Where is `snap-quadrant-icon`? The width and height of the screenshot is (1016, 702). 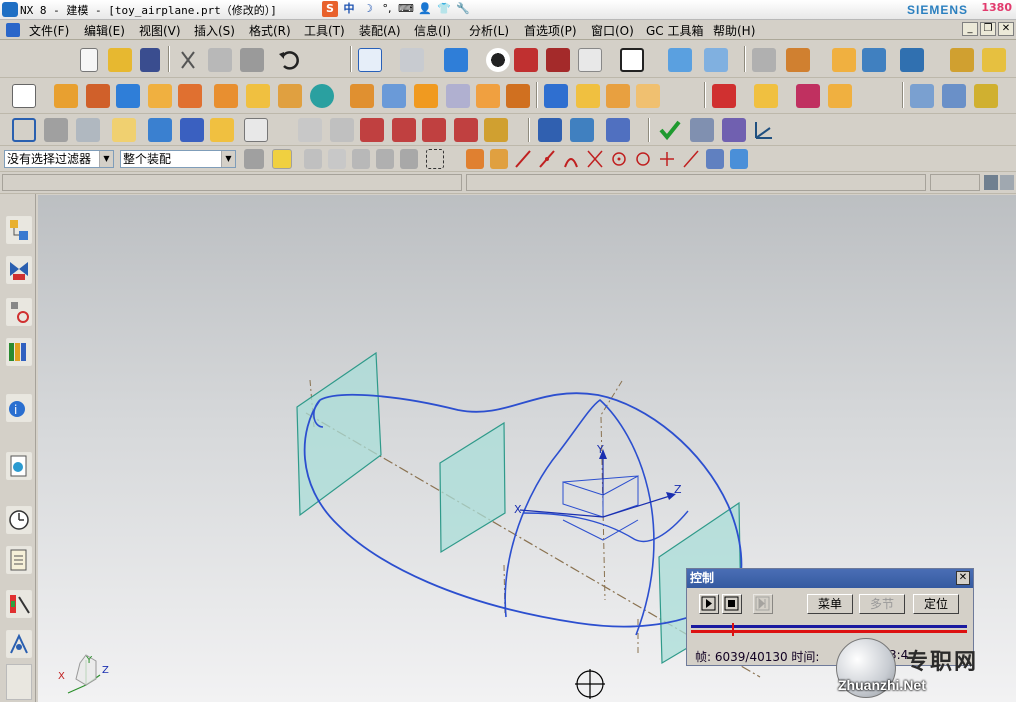 snap-quadrant-icon is located at coordinates (643, 159).